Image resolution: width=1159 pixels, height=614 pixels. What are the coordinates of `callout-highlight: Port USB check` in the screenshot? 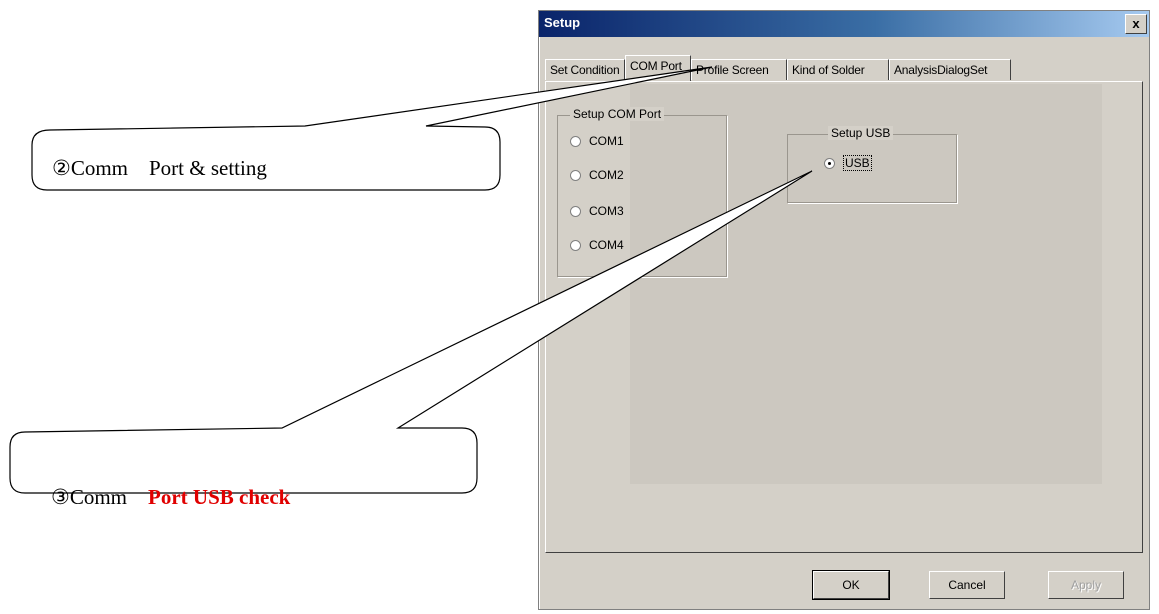 It's located at (219, 497).